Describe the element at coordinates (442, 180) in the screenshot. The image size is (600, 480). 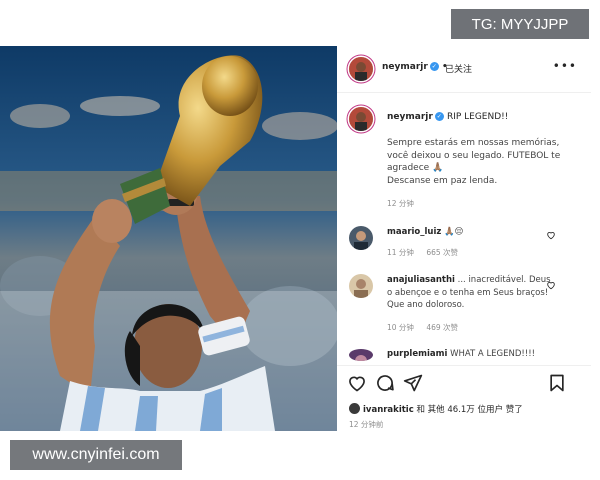
I see `caption-line: Descanse em paz lenda.` at that location.